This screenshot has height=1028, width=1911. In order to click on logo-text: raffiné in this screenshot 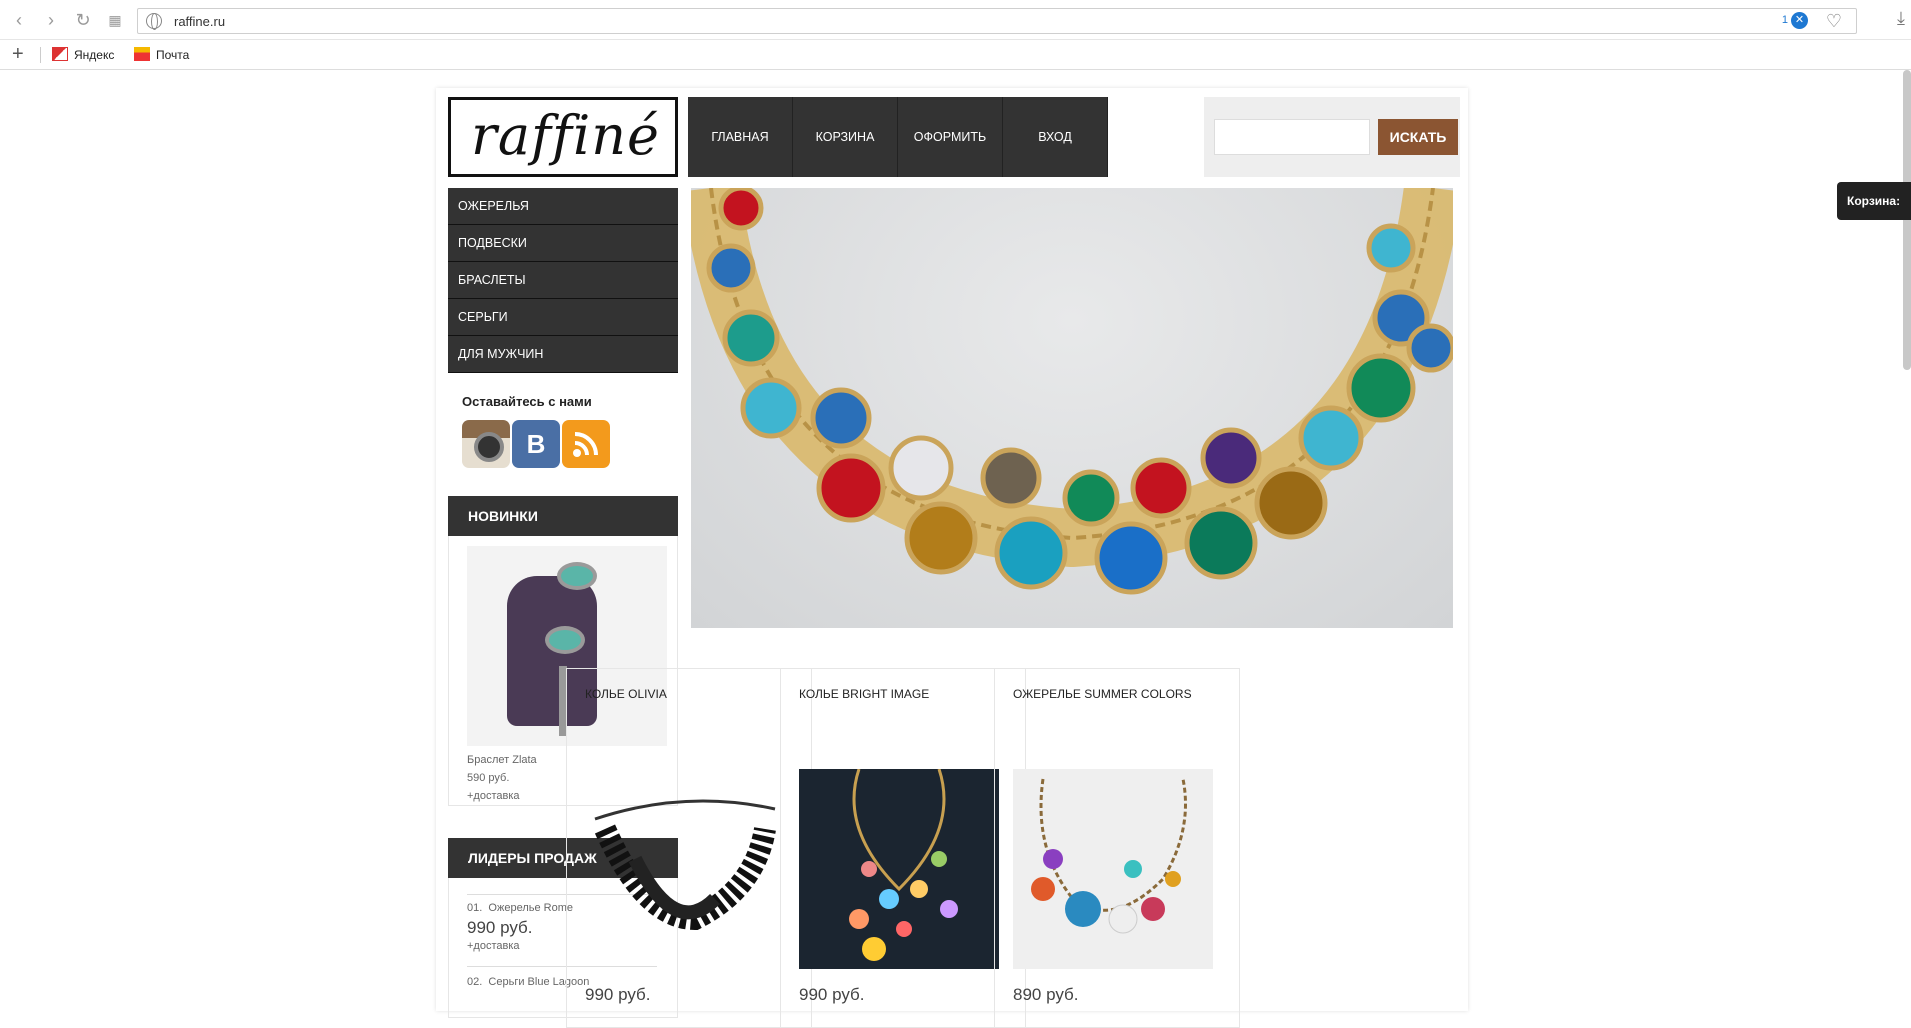, I will do `click(565, 135)`.